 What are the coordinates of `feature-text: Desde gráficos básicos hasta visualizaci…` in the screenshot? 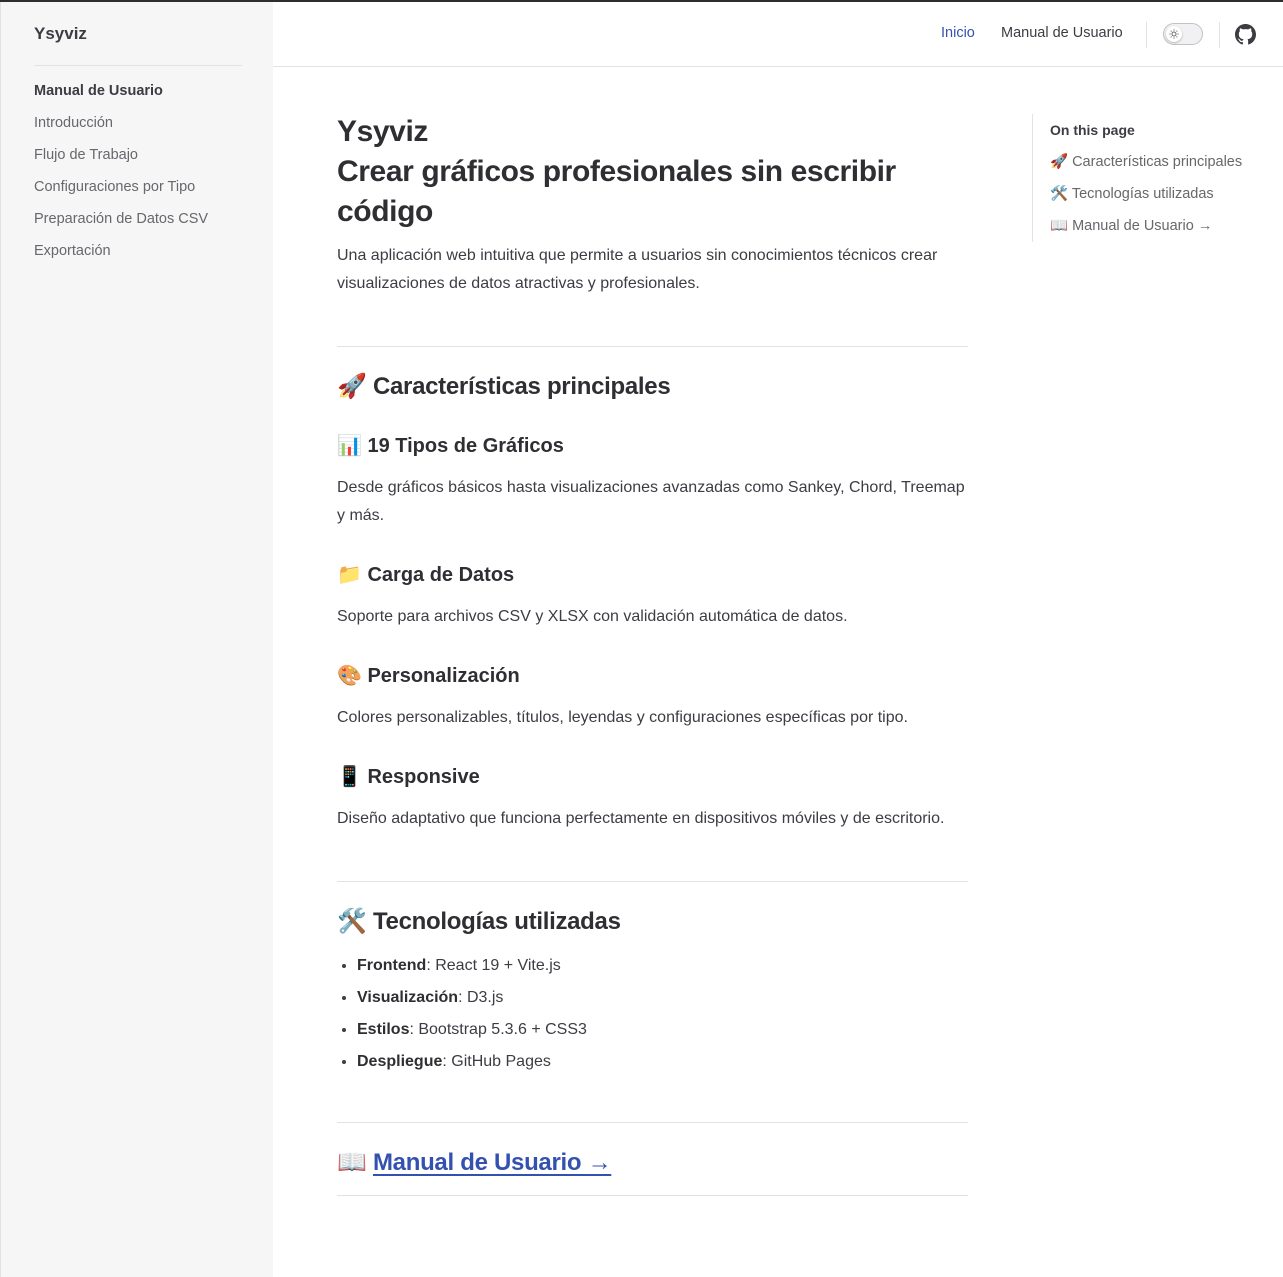 It's located at (651, 501).